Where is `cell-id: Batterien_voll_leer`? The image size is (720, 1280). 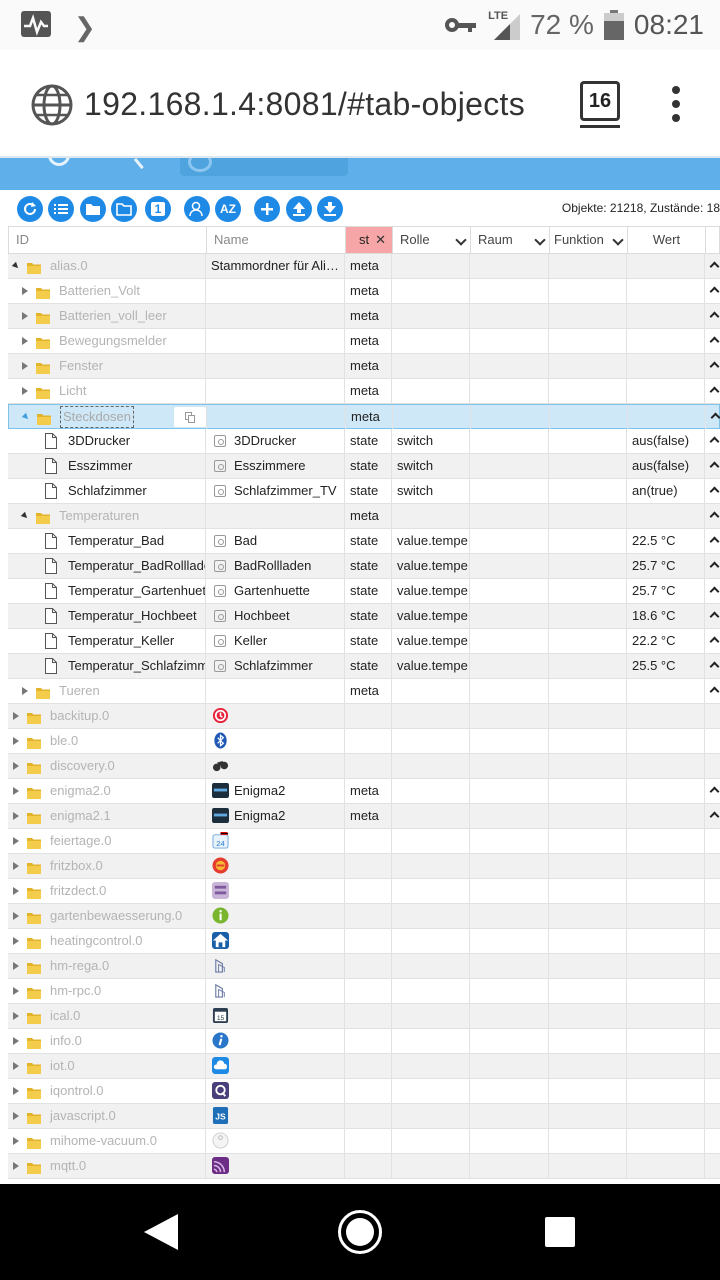 cell-id: Batterien_voll_leer is located at coordinates (107, 316).